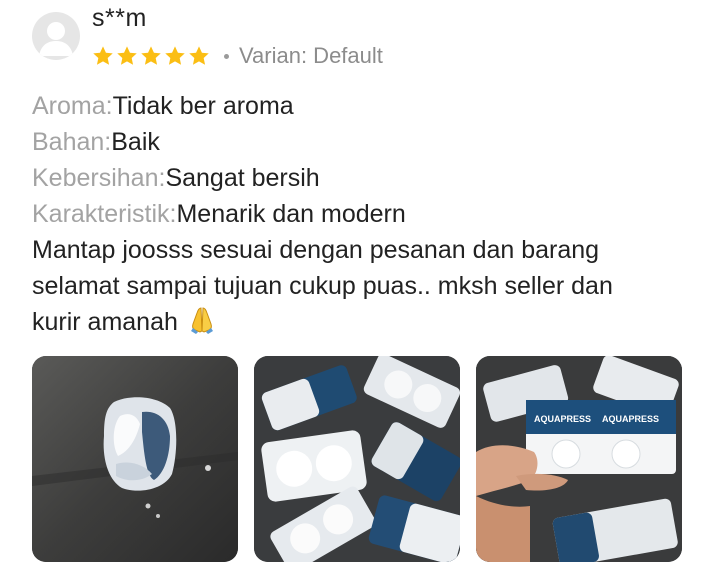 This screenshot has width=720, height=584. What do you see at coordinates (119, 18) in the screenshot?
I see `reviewer-name: s**m` at bounding box center [119, 18].